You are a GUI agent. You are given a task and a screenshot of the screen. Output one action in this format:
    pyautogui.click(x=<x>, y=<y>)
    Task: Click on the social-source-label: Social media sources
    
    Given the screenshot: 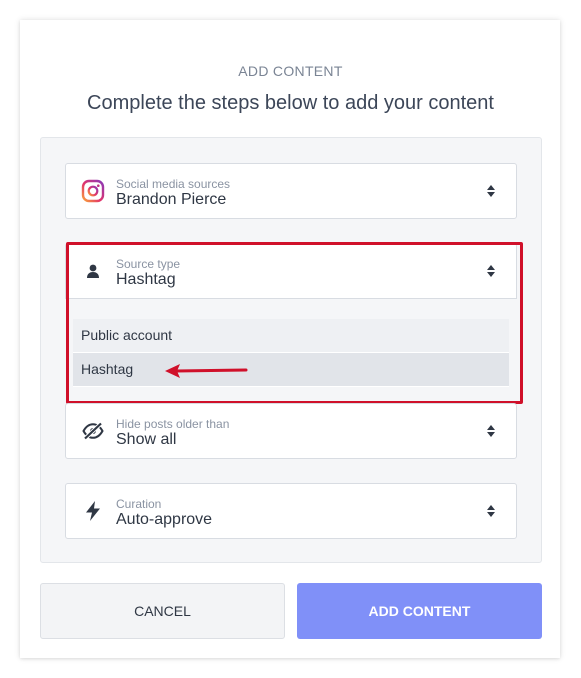 What is the action you would take?
    pyautogui.click(x=173, y=184)
    